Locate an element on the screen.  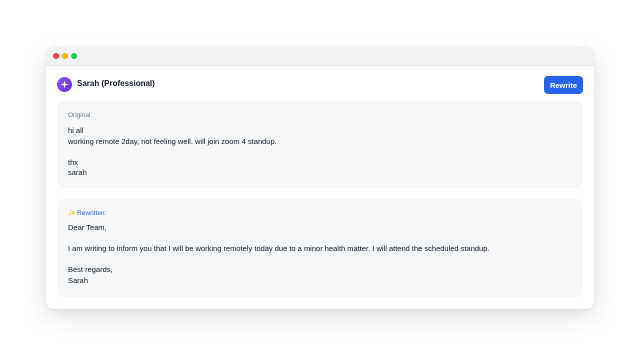
sparkle-icon is located at coordinates (64, 84).